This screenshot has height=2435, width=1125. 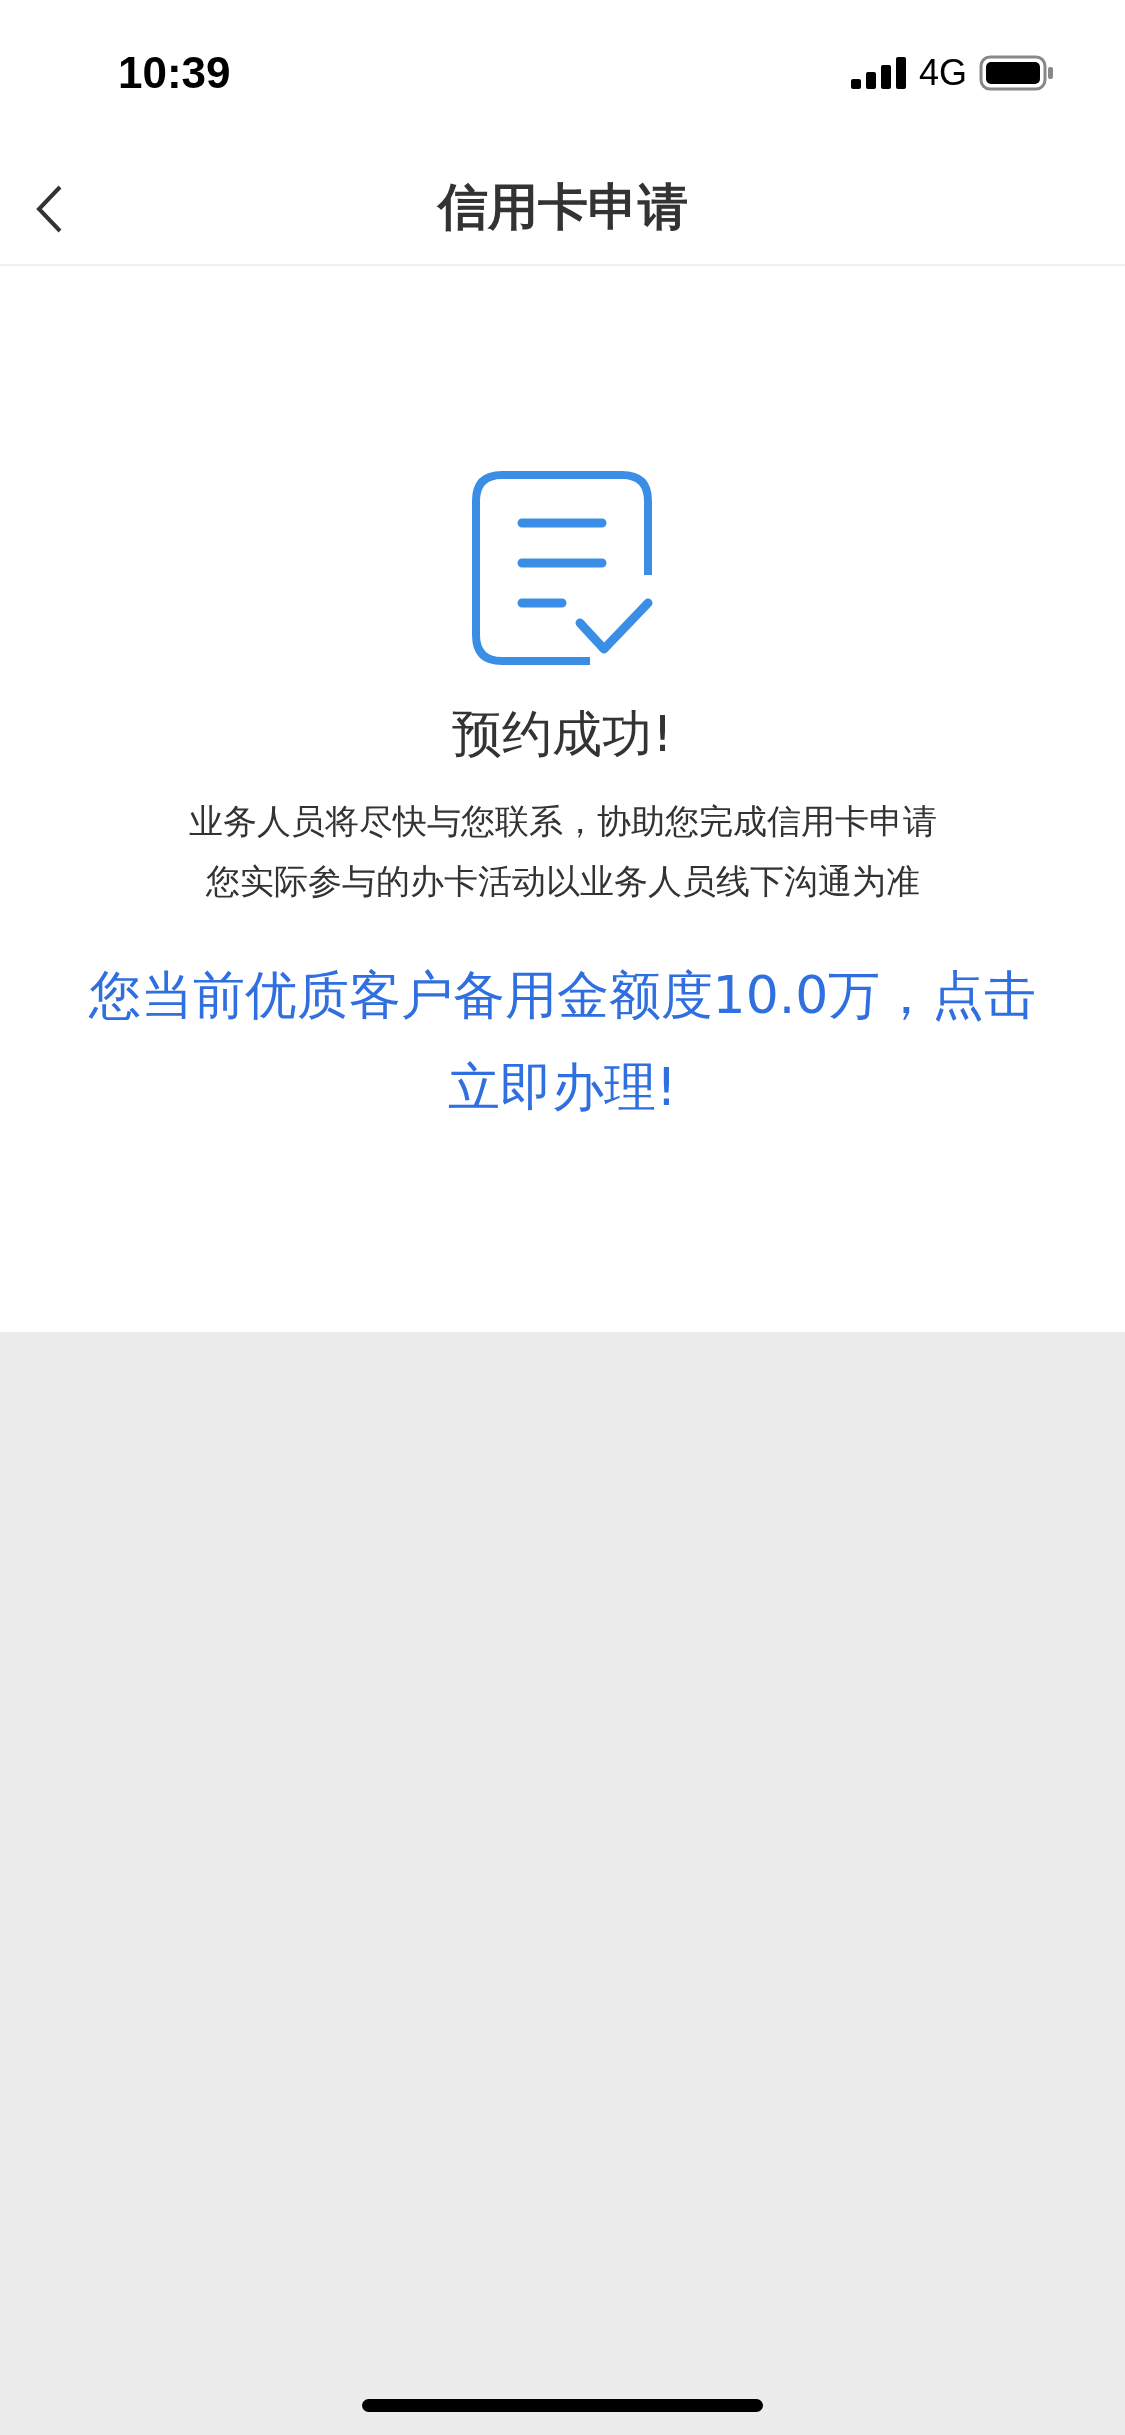 What do you see at coordinates (942, 73) in the screenshot?
I see `network-label: 4G` at bounding box center [942, 73].